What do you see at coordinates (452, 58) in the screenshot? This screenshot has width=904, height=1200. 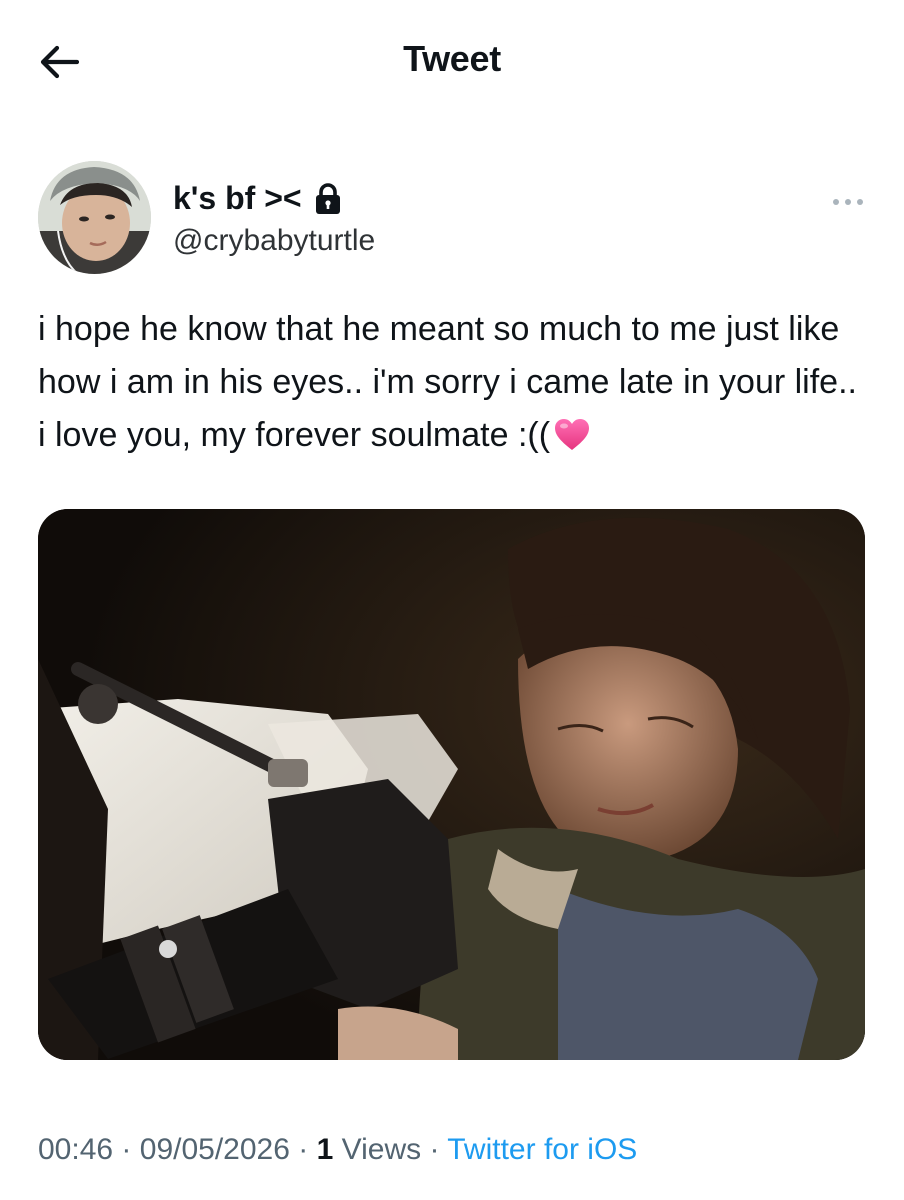 I see `page-title: Tweet` at bounding box center [452, 58].